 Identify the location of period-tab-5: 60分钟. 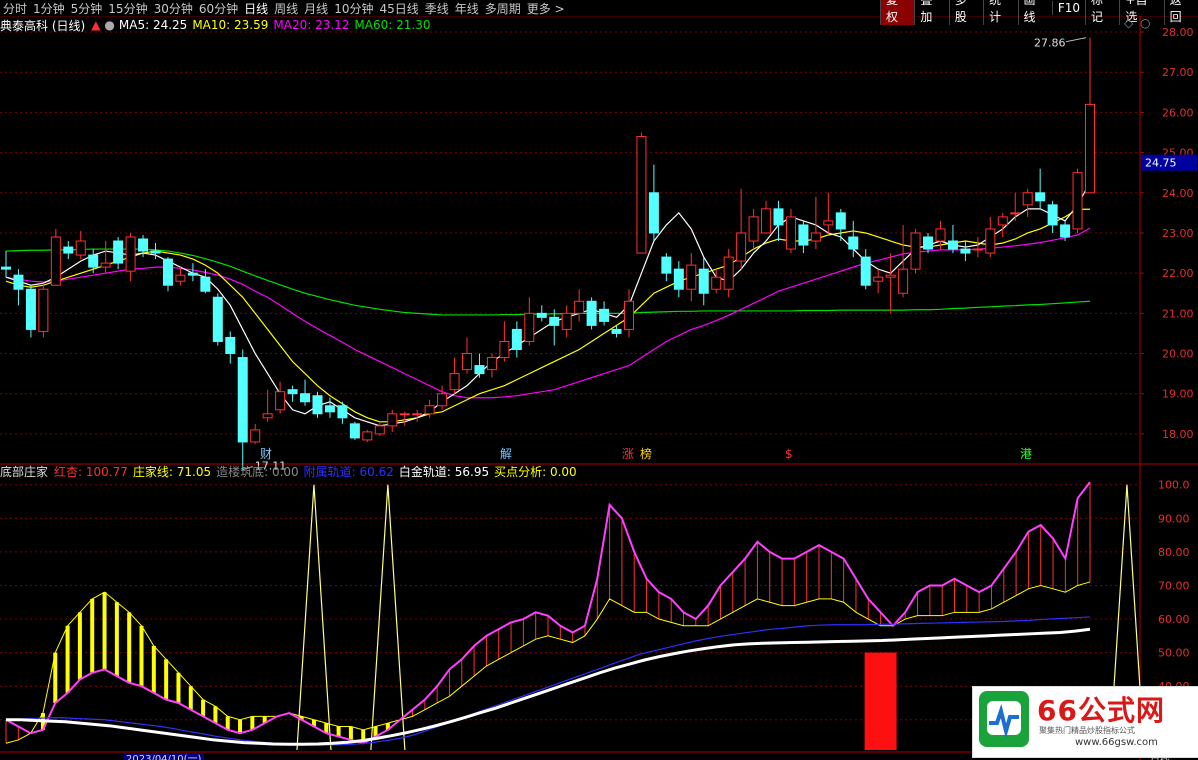
(218, 8).